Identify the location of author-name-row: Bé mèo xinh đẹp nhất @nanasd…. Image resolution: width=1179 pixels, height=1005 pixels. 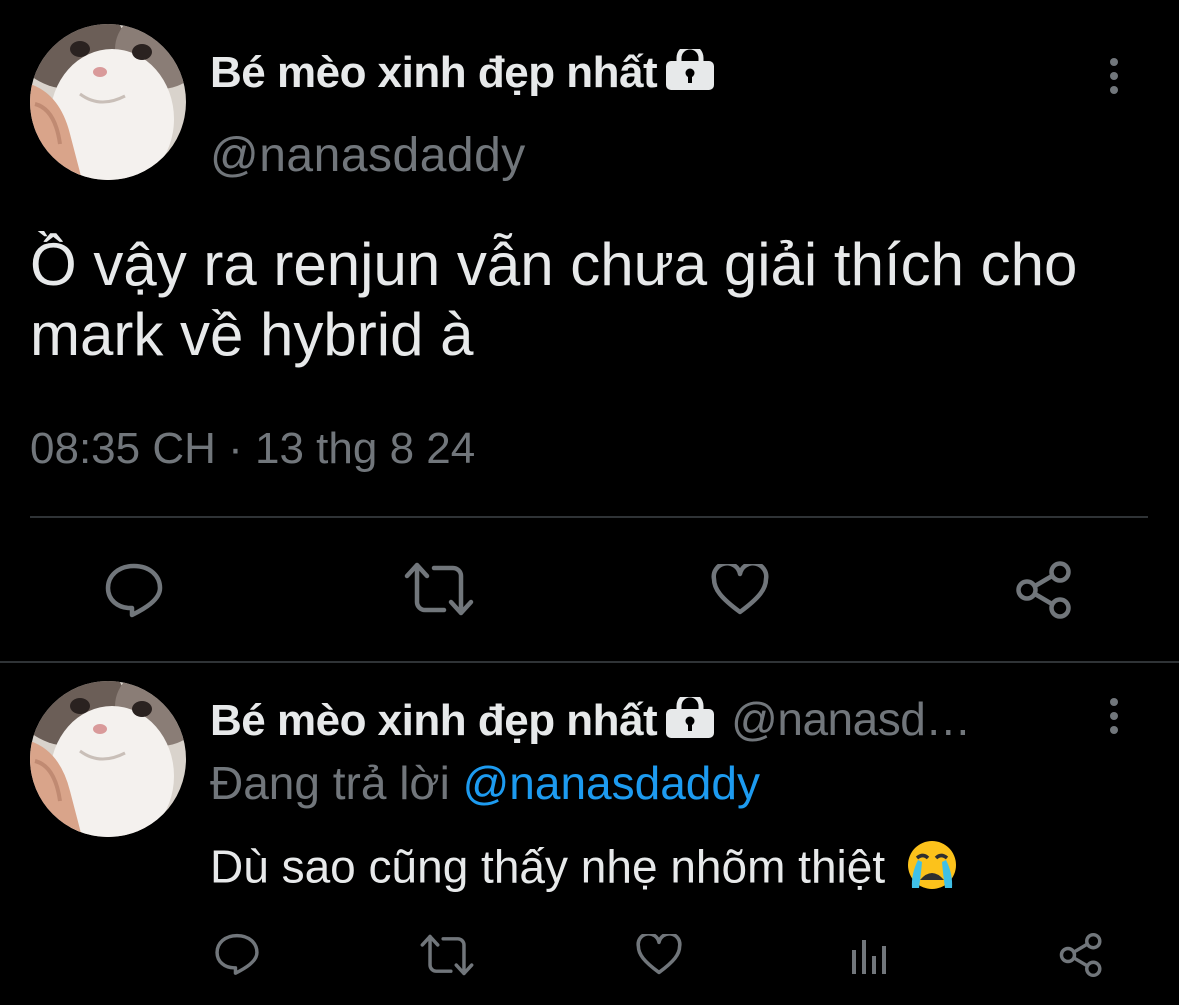
(590, 721).